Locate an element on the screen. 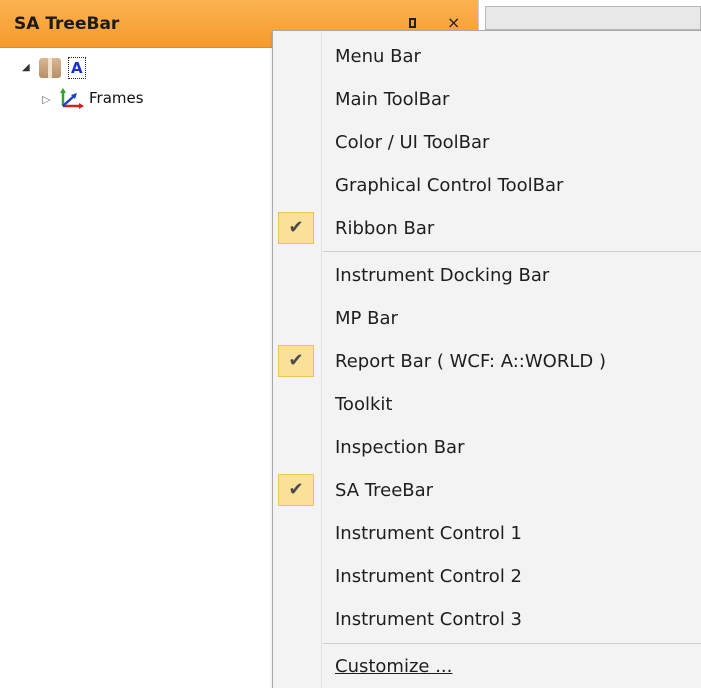 This screenshot has height=688, width=701. menu-item-label: Instrument Control 1 is located at coordinates (428, 533).